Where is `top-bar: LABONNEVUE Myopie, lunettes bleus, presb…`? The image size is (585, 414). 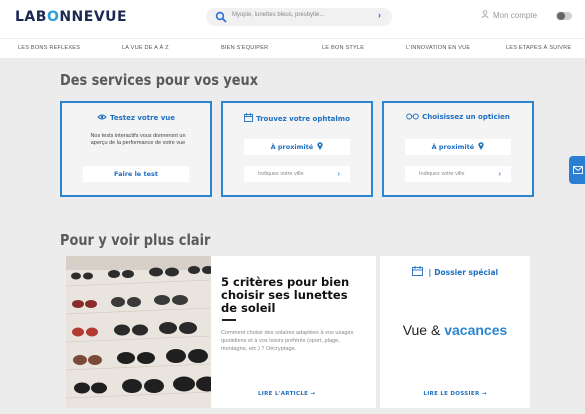 top-bar: LABONNEVUE Myopie, lunettes bleus, presb… is located at coordinates (292, 19).